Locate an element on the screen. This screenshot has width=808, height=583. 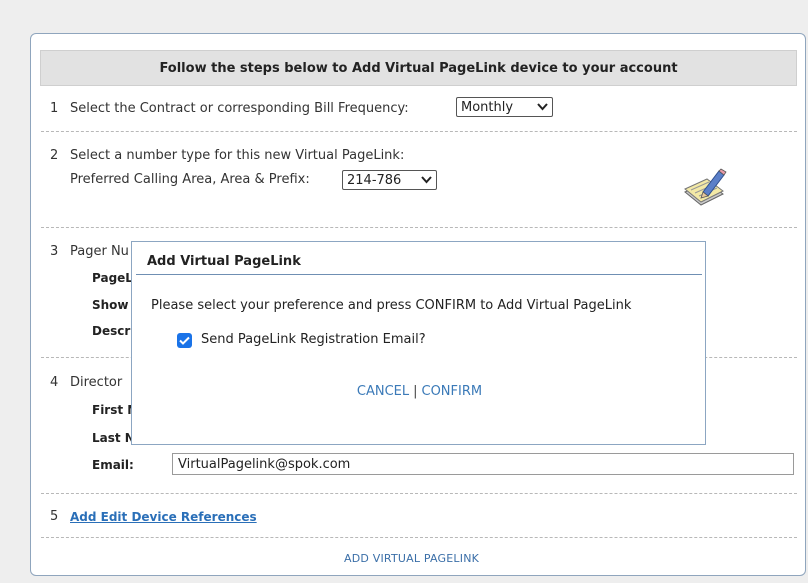
dialog-title: Add Virtual PageLink is located at coordinates (224, 261).